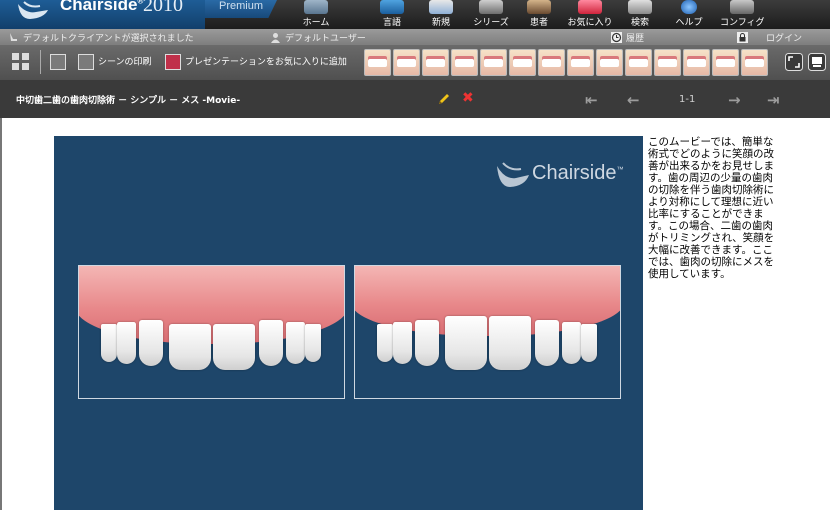 This screenshot has width=830, height=510. Describe the element at coordinates (275, 38) in the screenshot. I see `user-icon` at that location.